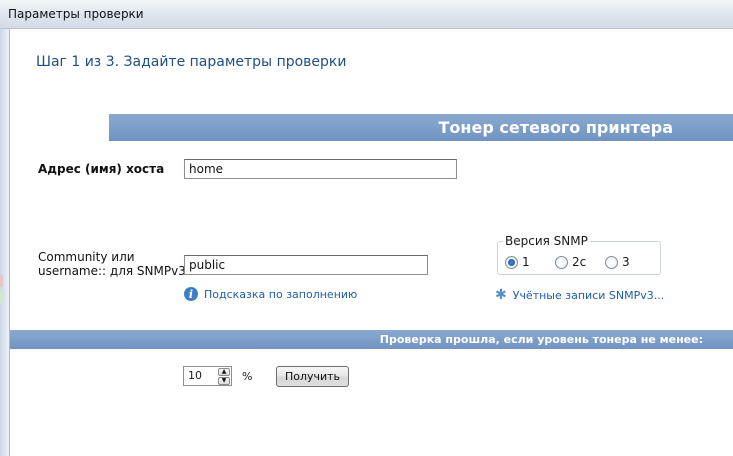 The width and height of the screenshot is (733, 456). Describe the element at coordinates (207, 376) in the screenshot. I see `threshold-stepper: 10 ▲ ▼` at that location.